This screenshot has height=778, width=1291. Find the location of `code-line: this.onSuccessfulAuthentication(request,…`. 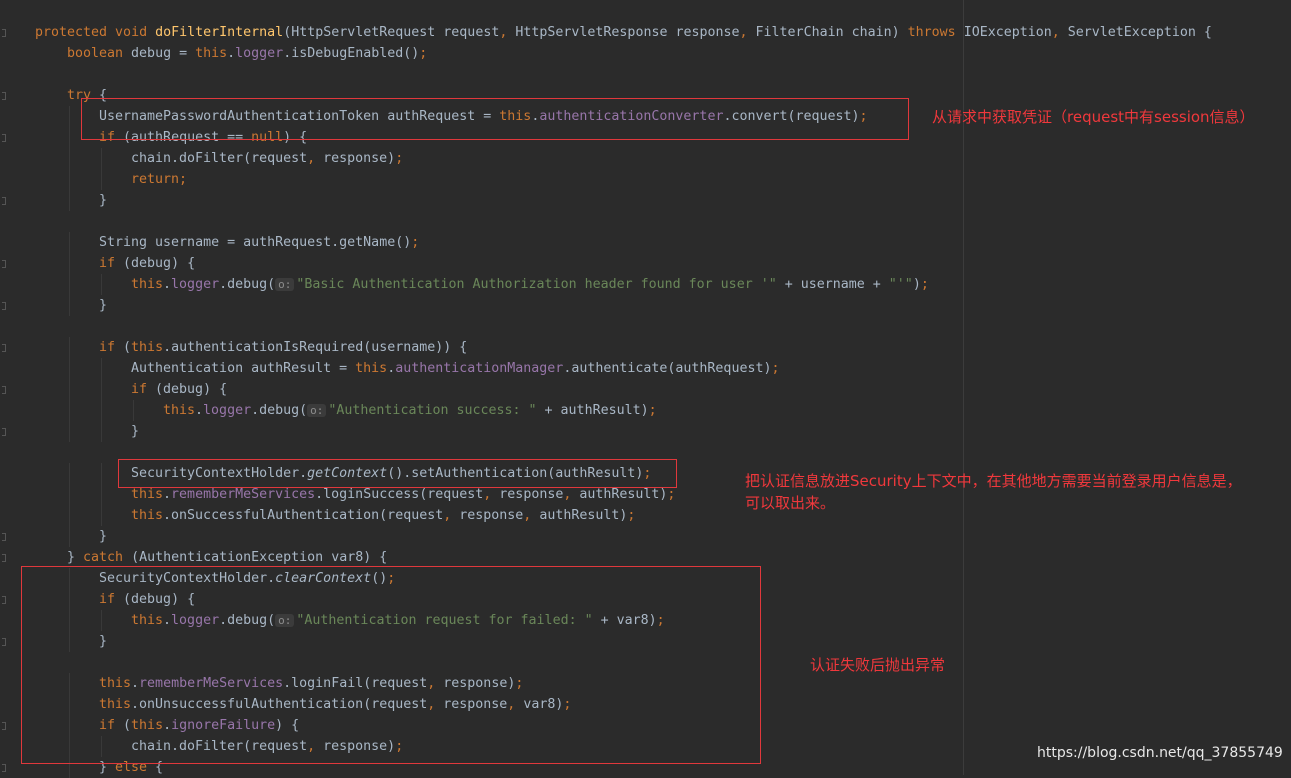

code-line: this.onSuccessfulAuthentication(request,… is located at coordinates (383, 515).